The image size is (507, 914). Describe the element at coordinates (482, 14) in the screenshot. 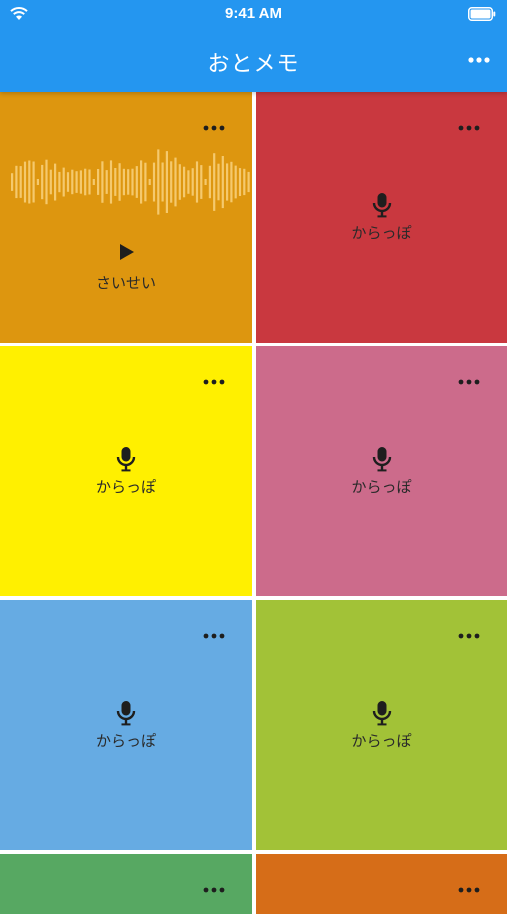

I see `battery-icon` at that location.